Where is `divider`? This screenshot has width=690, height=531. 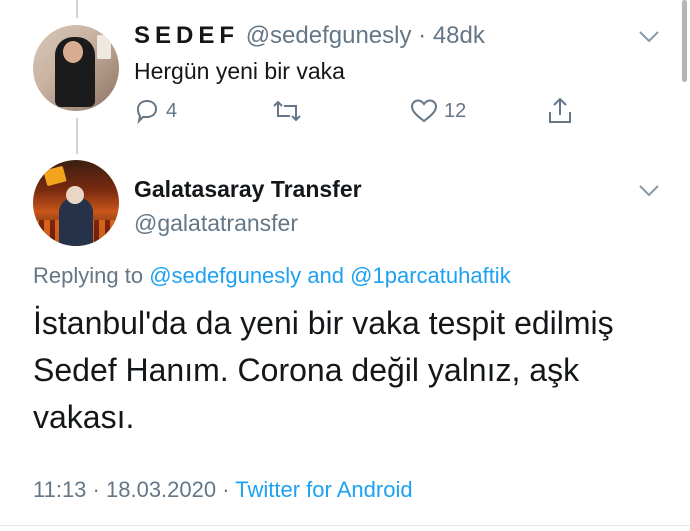 divider is located at coordinates (345, 525).